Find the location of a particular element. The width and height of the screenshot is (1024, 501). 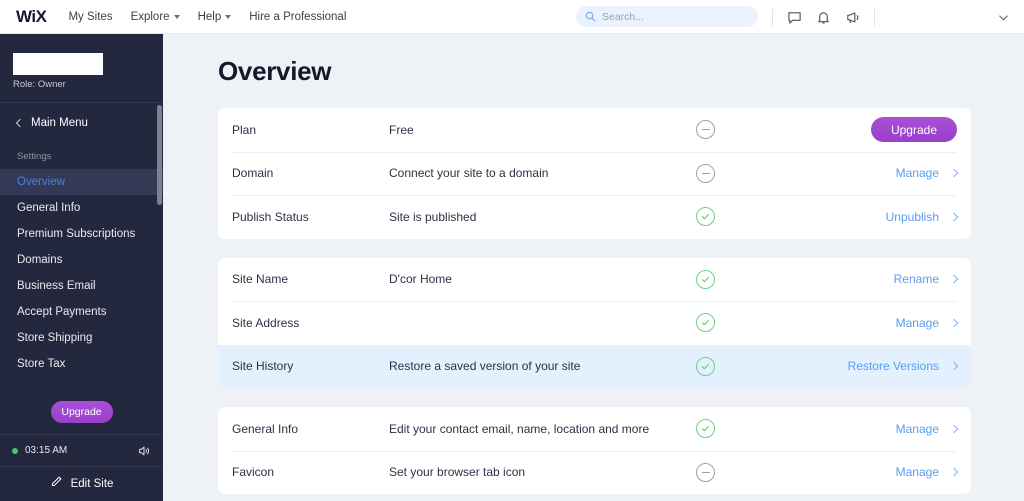

row-label: Site Name is located at coordinates (260, 279).